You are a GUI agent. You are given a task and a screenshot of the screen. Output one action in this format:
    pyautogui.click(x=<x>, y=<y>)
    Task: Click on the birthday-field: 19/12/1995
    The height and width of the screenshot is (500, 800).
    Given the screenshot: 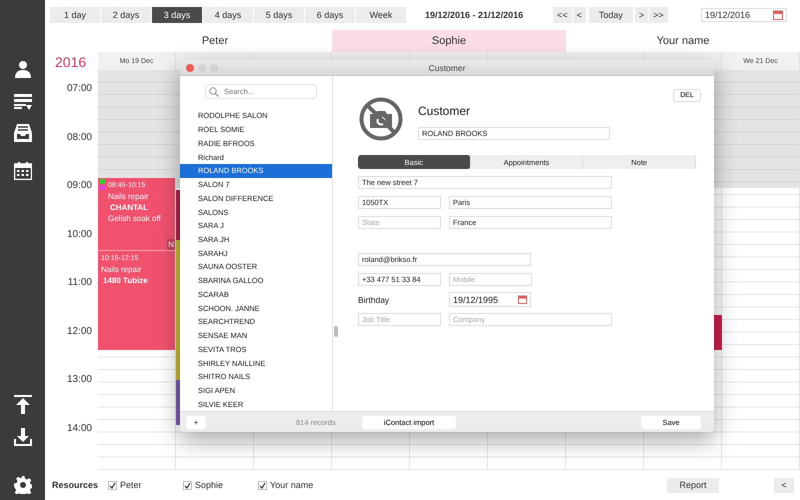 What is the action you would take?
    pyautogui.click(x=490, y=299)
    